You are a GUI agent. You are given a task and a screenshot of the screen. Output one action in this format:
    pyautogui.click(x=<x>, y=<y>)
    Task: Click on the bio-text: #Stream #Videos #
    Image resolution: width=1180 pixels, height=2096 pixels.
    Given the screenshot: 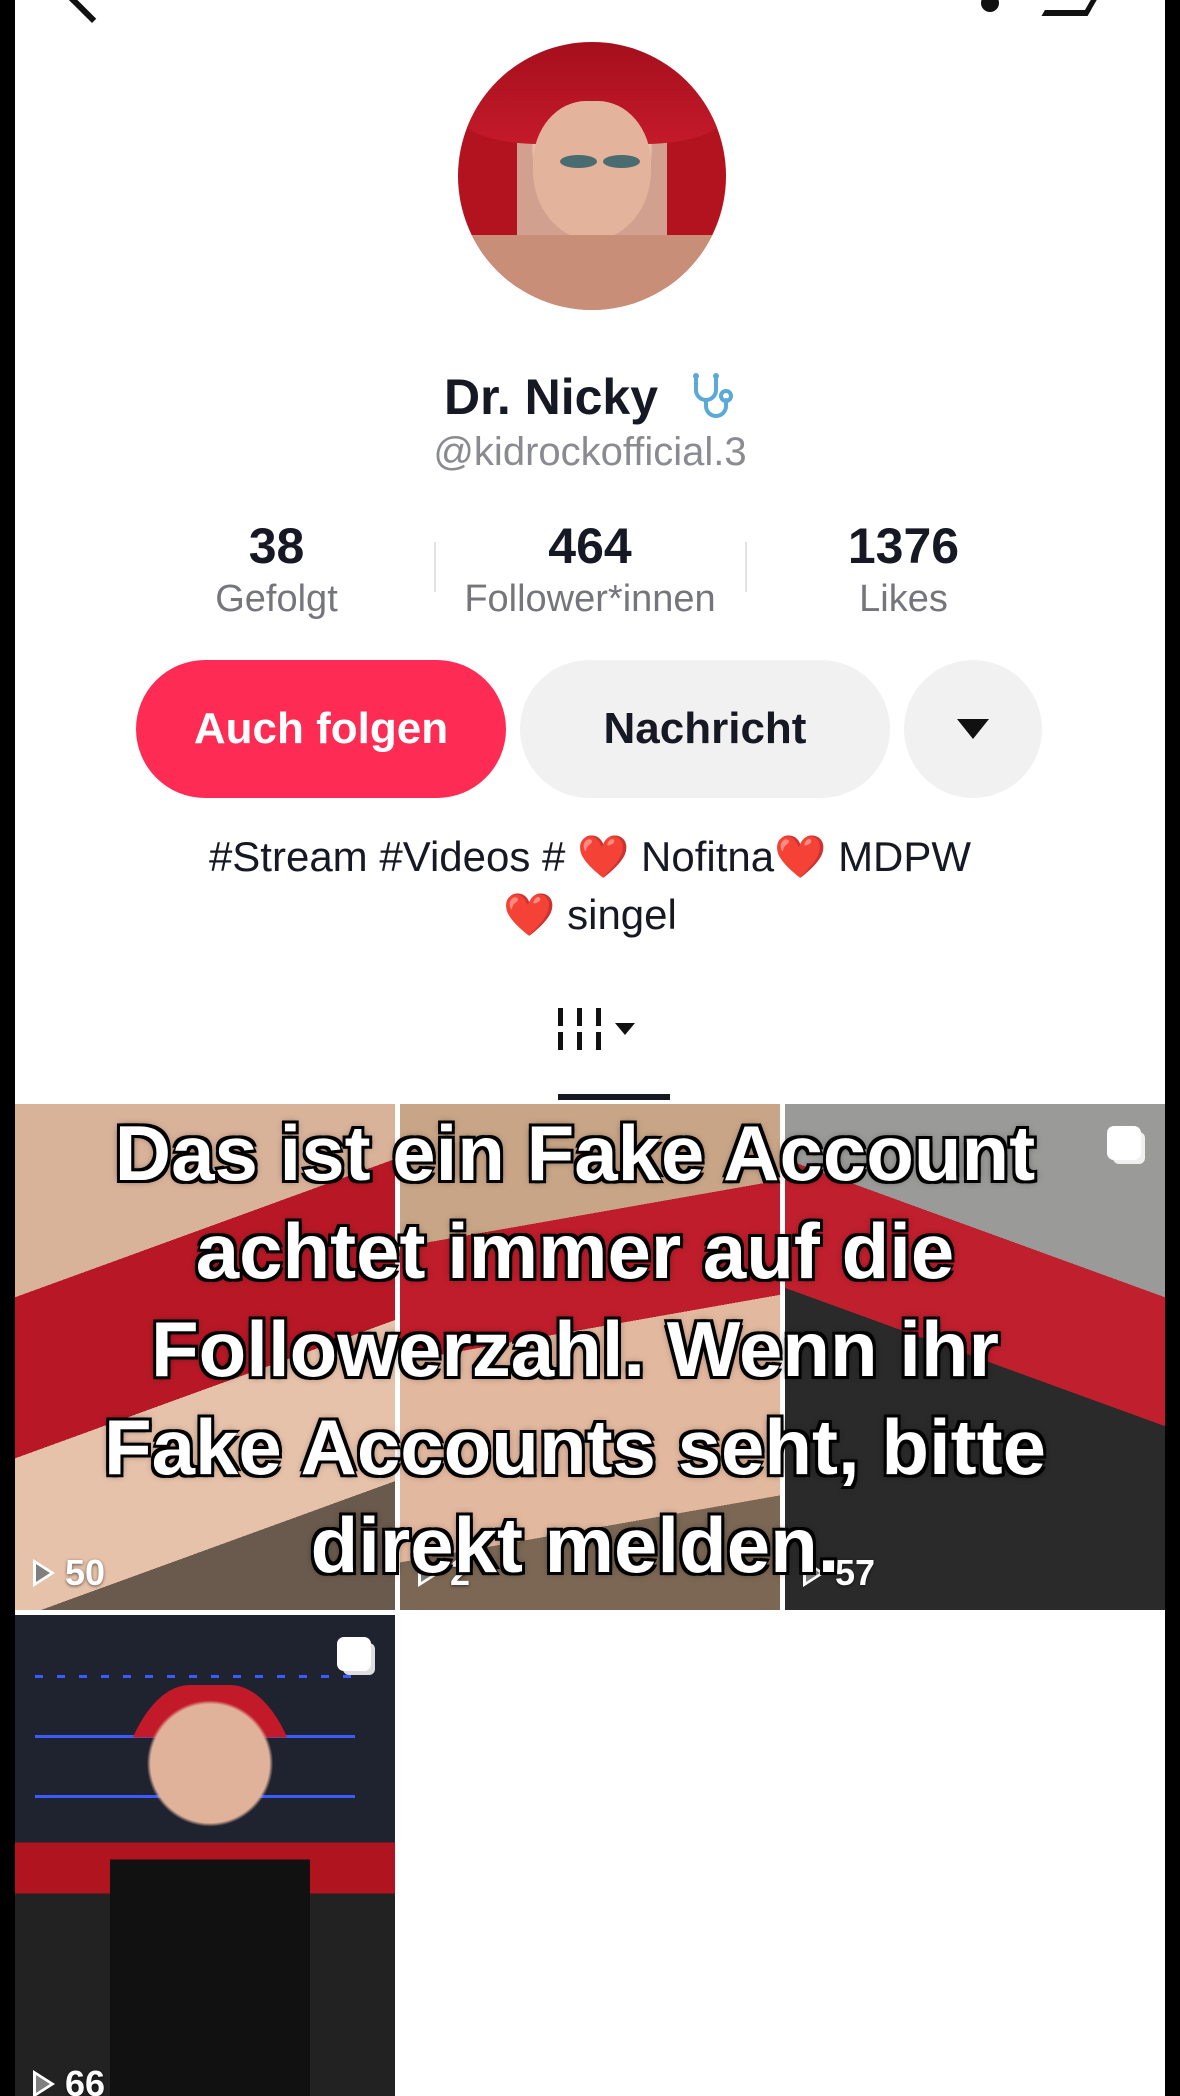 What is the action you would take?
    pyautogui.click(x=393, y=856)
    